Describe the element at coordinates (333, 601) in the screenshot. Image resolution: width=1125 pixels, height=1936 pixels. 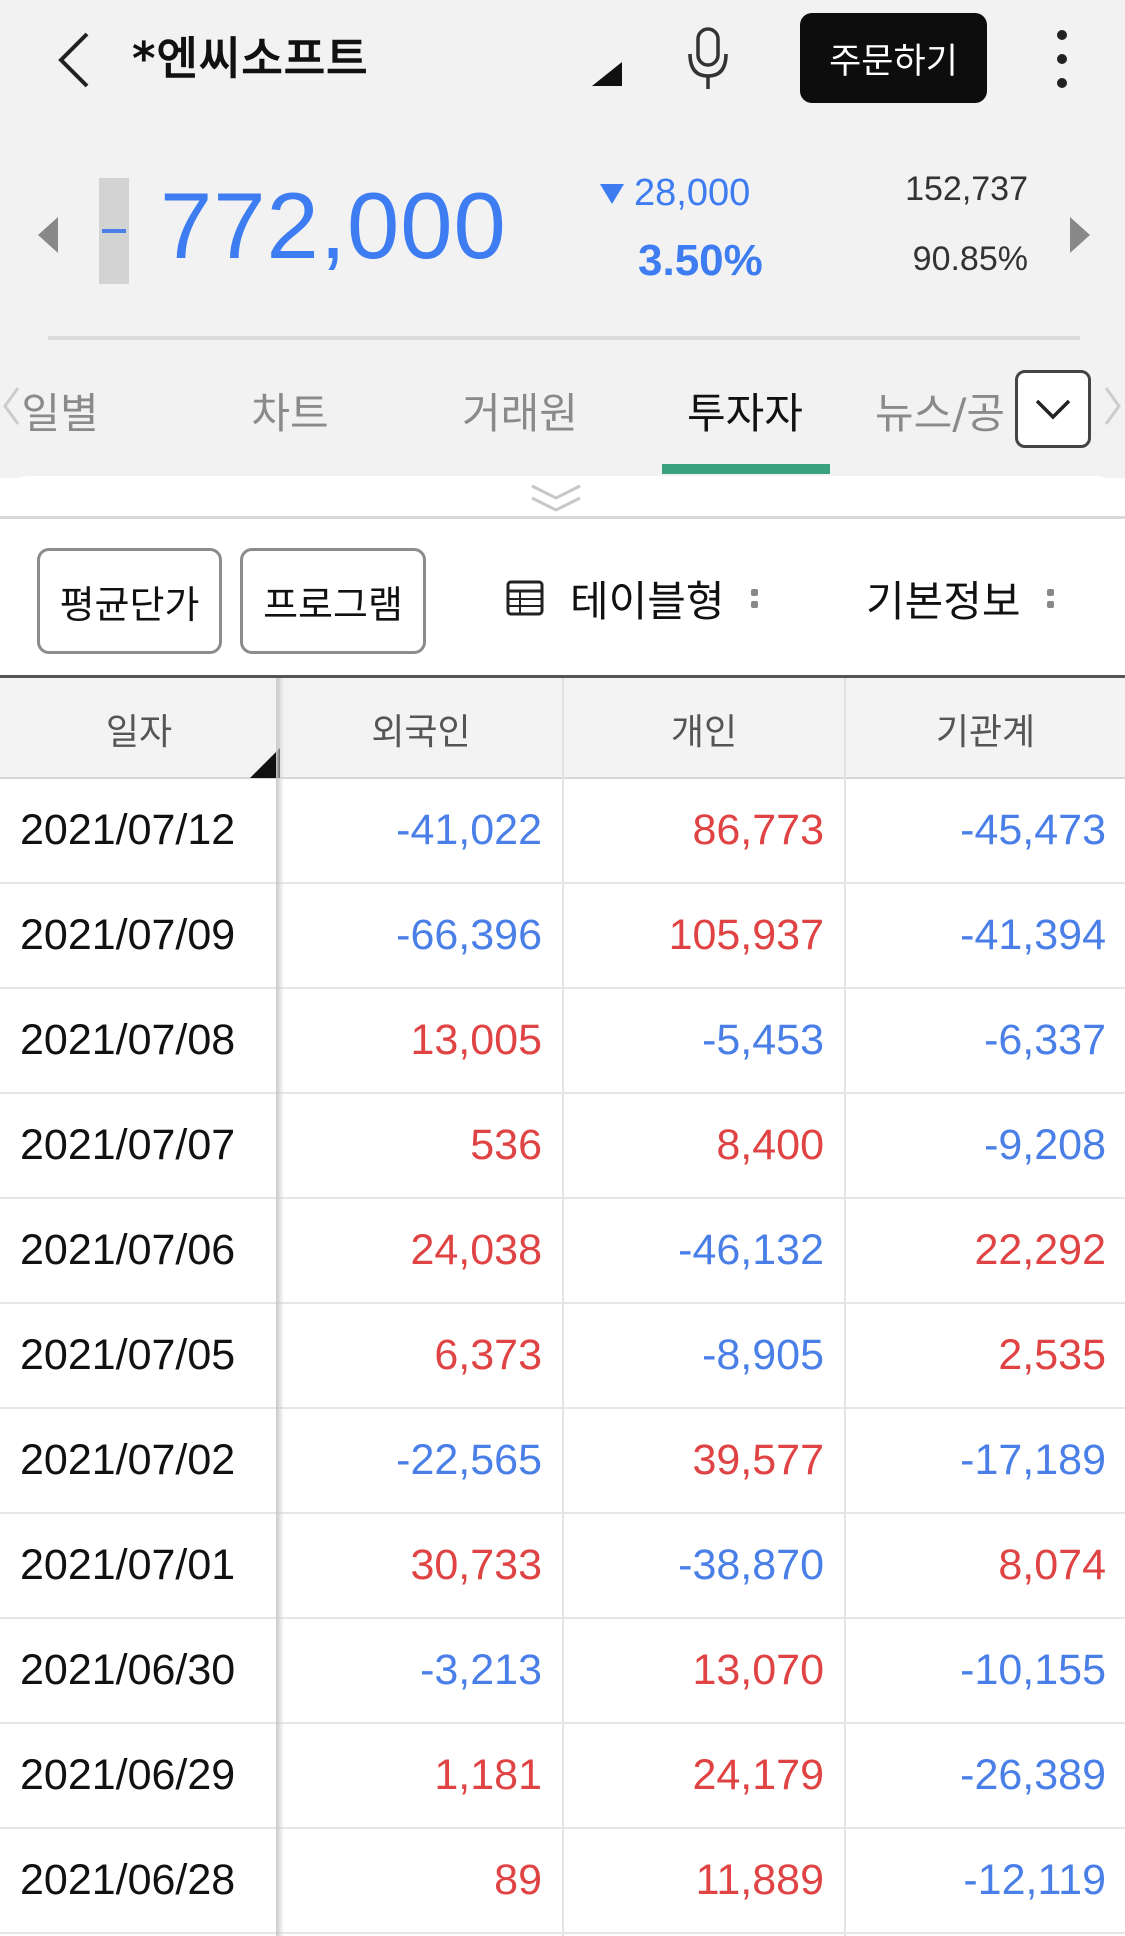
I see `program-button: 프로그램` at that location.